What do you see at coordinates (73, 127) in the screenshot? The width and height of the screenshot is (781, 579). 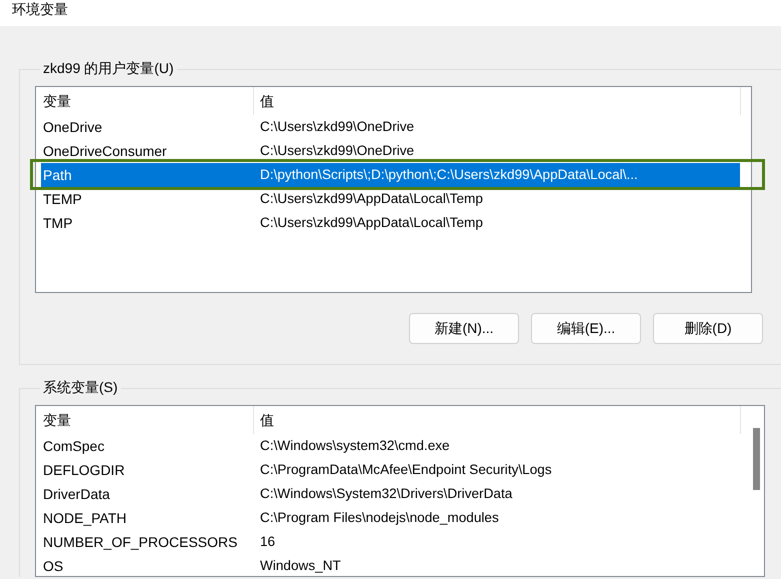 I see `variable-name: OneDrive` at bounding box center [73, 127].